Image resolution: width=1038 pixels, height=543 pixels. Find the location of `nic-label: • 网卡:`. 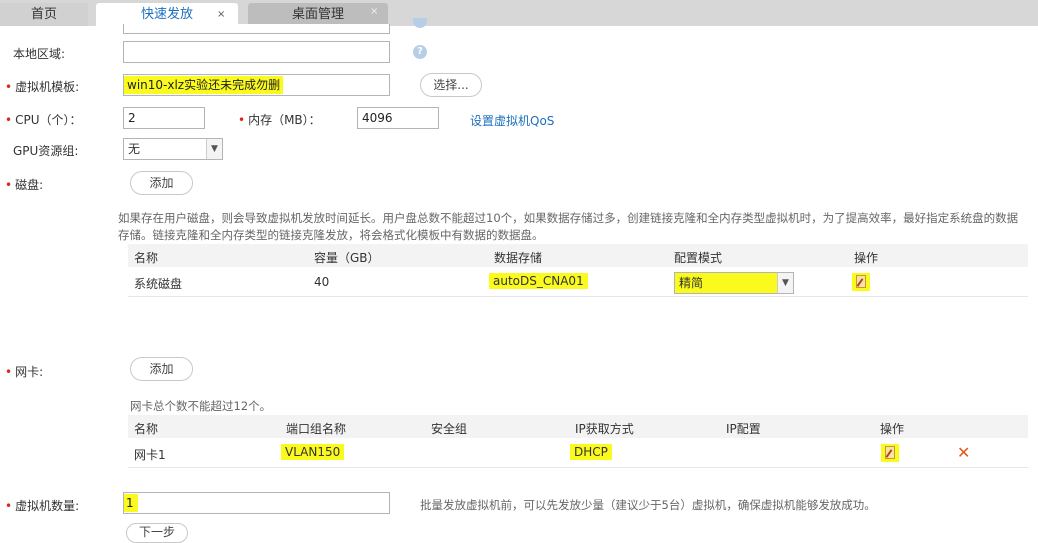

nic-label: • 网卡: is located at coordinates (24, 372).